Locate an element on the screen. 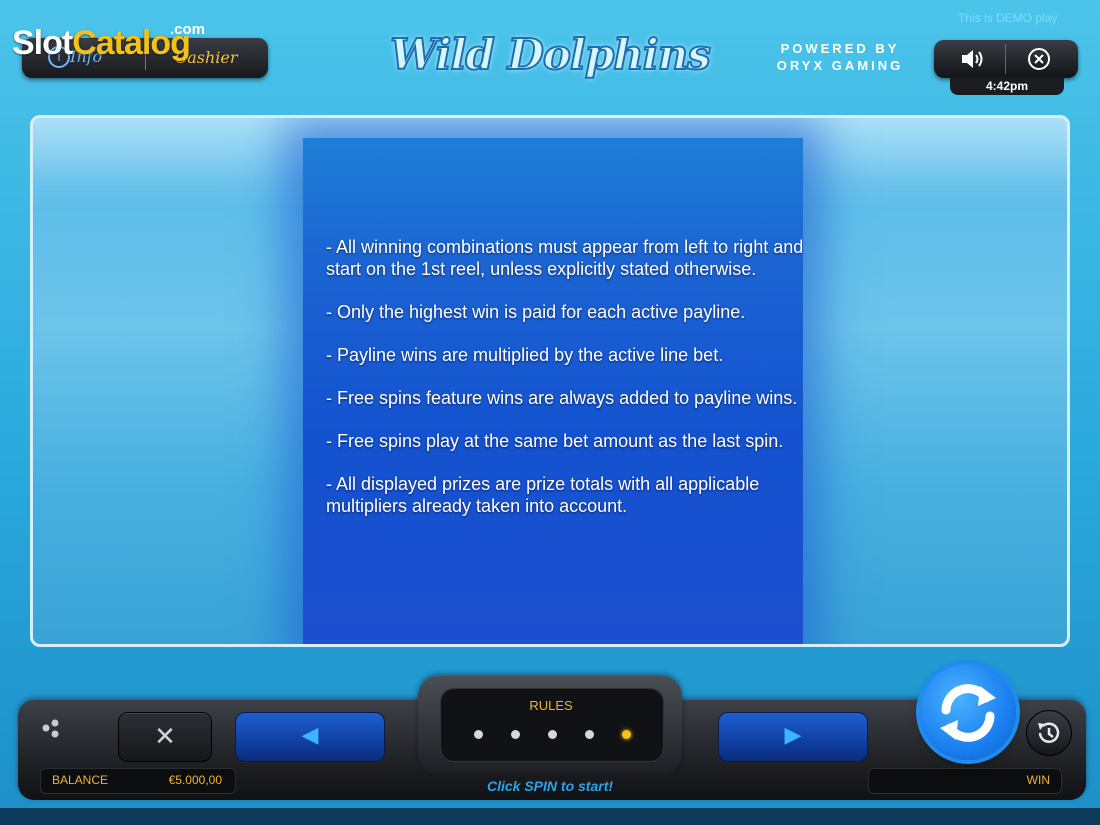  page-dot-active is located at coordinates (626, 734).